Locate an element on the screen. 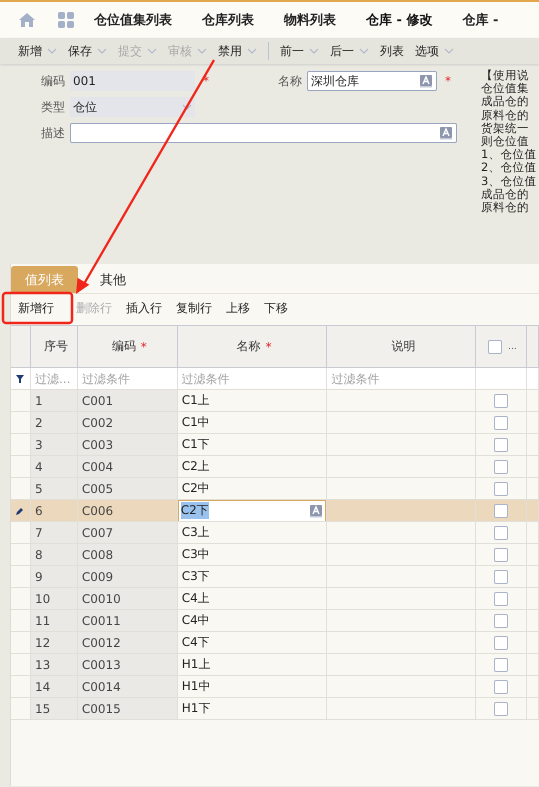 Image resolution: width=539 pixels, height=787 pixels. row-action-button: 上移 is located at coordinates (238, 308).